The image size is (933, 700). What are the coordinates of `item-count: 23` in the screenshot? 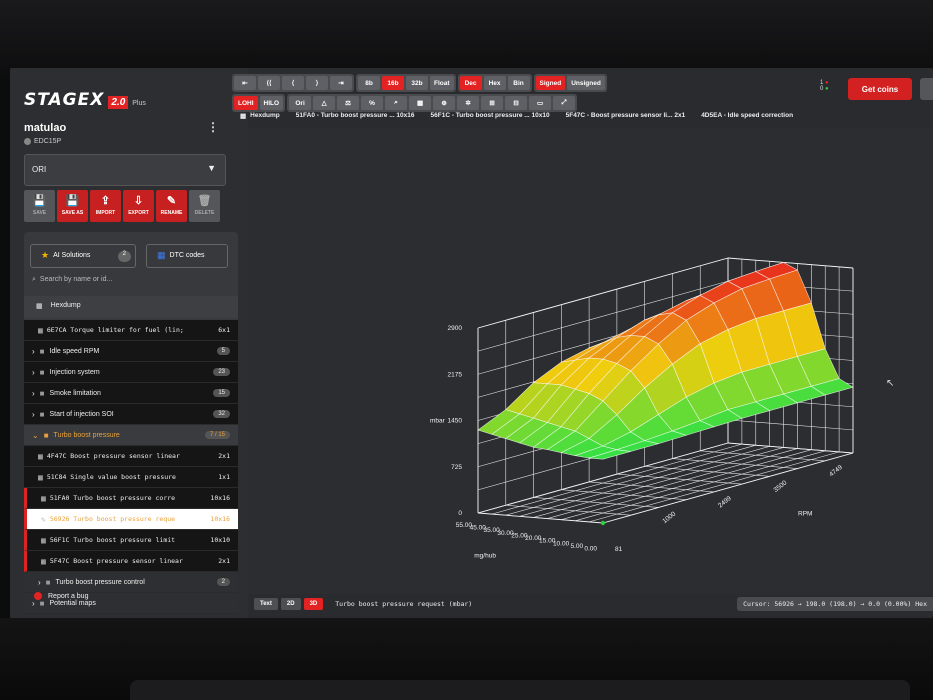 It's located at (221, 372).